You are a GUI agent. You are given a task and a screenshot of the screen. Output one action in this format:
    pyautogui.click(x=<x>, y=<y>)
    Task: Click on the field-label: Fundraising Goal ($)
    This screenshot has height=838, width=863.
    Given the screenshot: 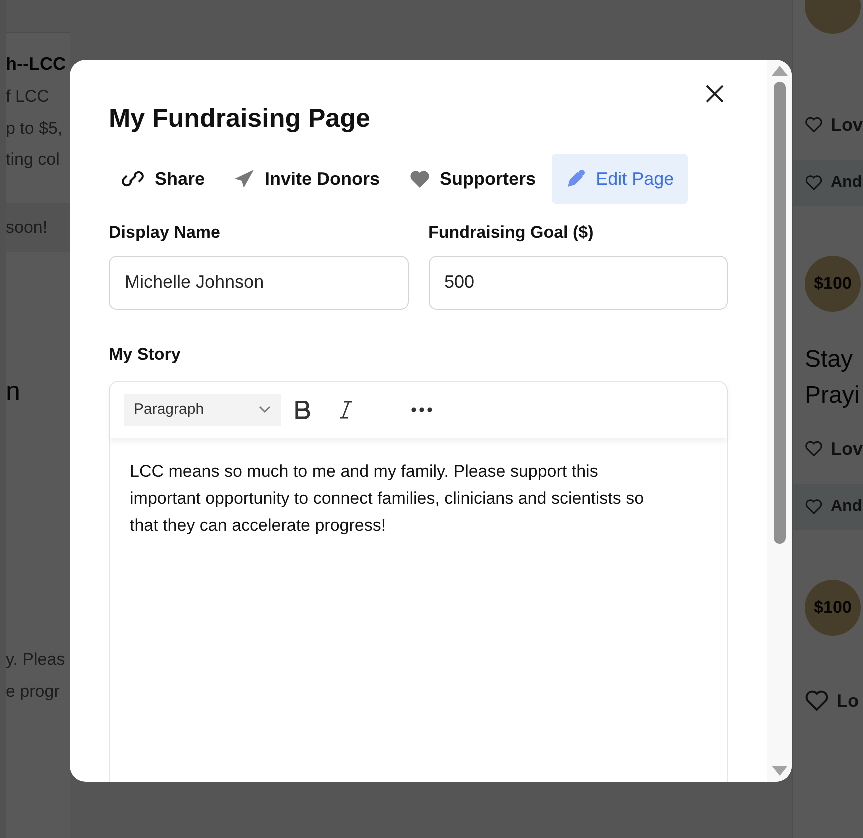 What is the action you would take?
    pyautogui.click(x=511, y=233)
    